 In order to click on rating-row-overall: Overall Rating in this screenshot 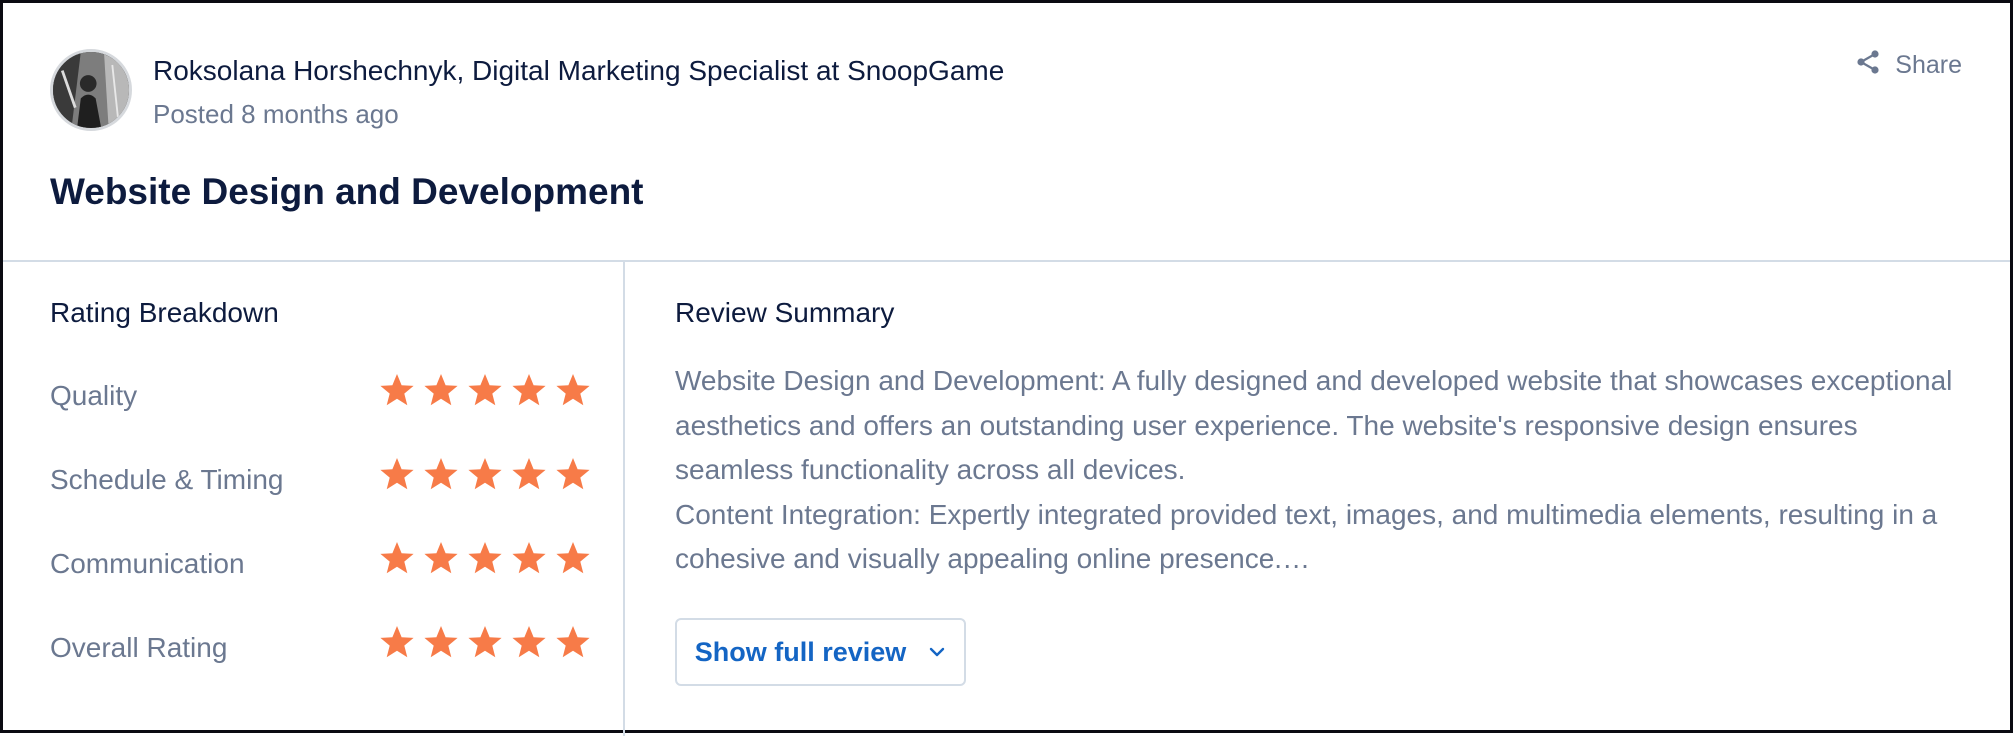, I will do `click(325, 649)`.